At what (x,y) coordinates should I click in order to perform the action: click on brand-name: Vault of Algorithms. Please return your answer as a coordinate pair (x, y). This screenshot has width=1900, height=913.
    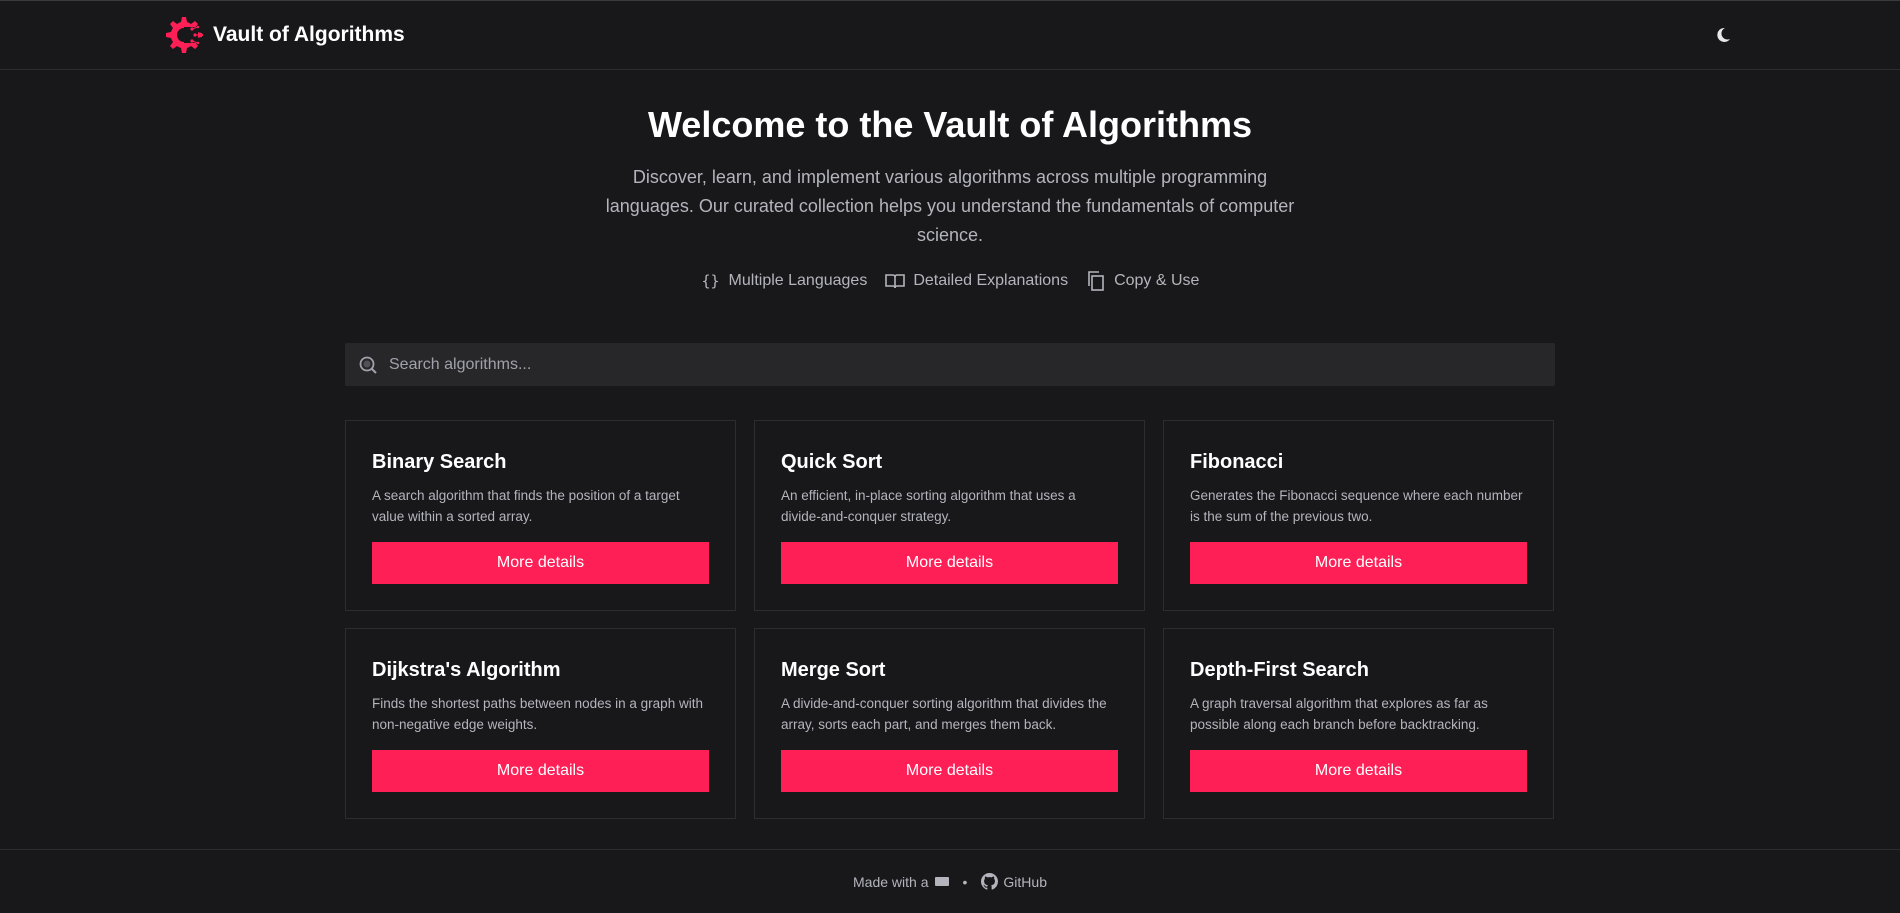
    Looking at the image, I should click on (309, 34).